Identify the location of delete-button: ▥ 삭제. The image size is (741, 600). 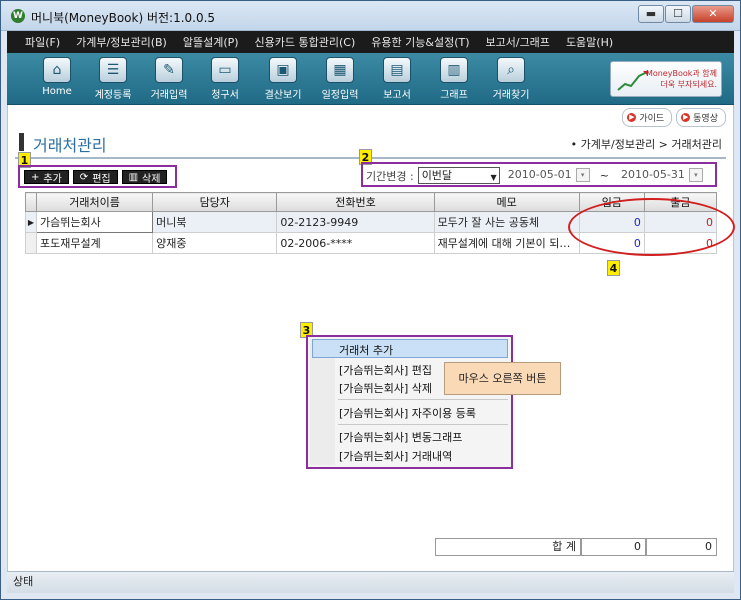
(144, 177).